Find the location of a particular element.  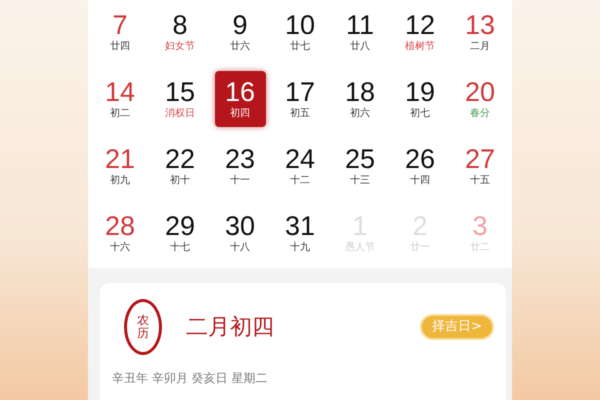

day-number: 3 is located at coordinates (480, 226).